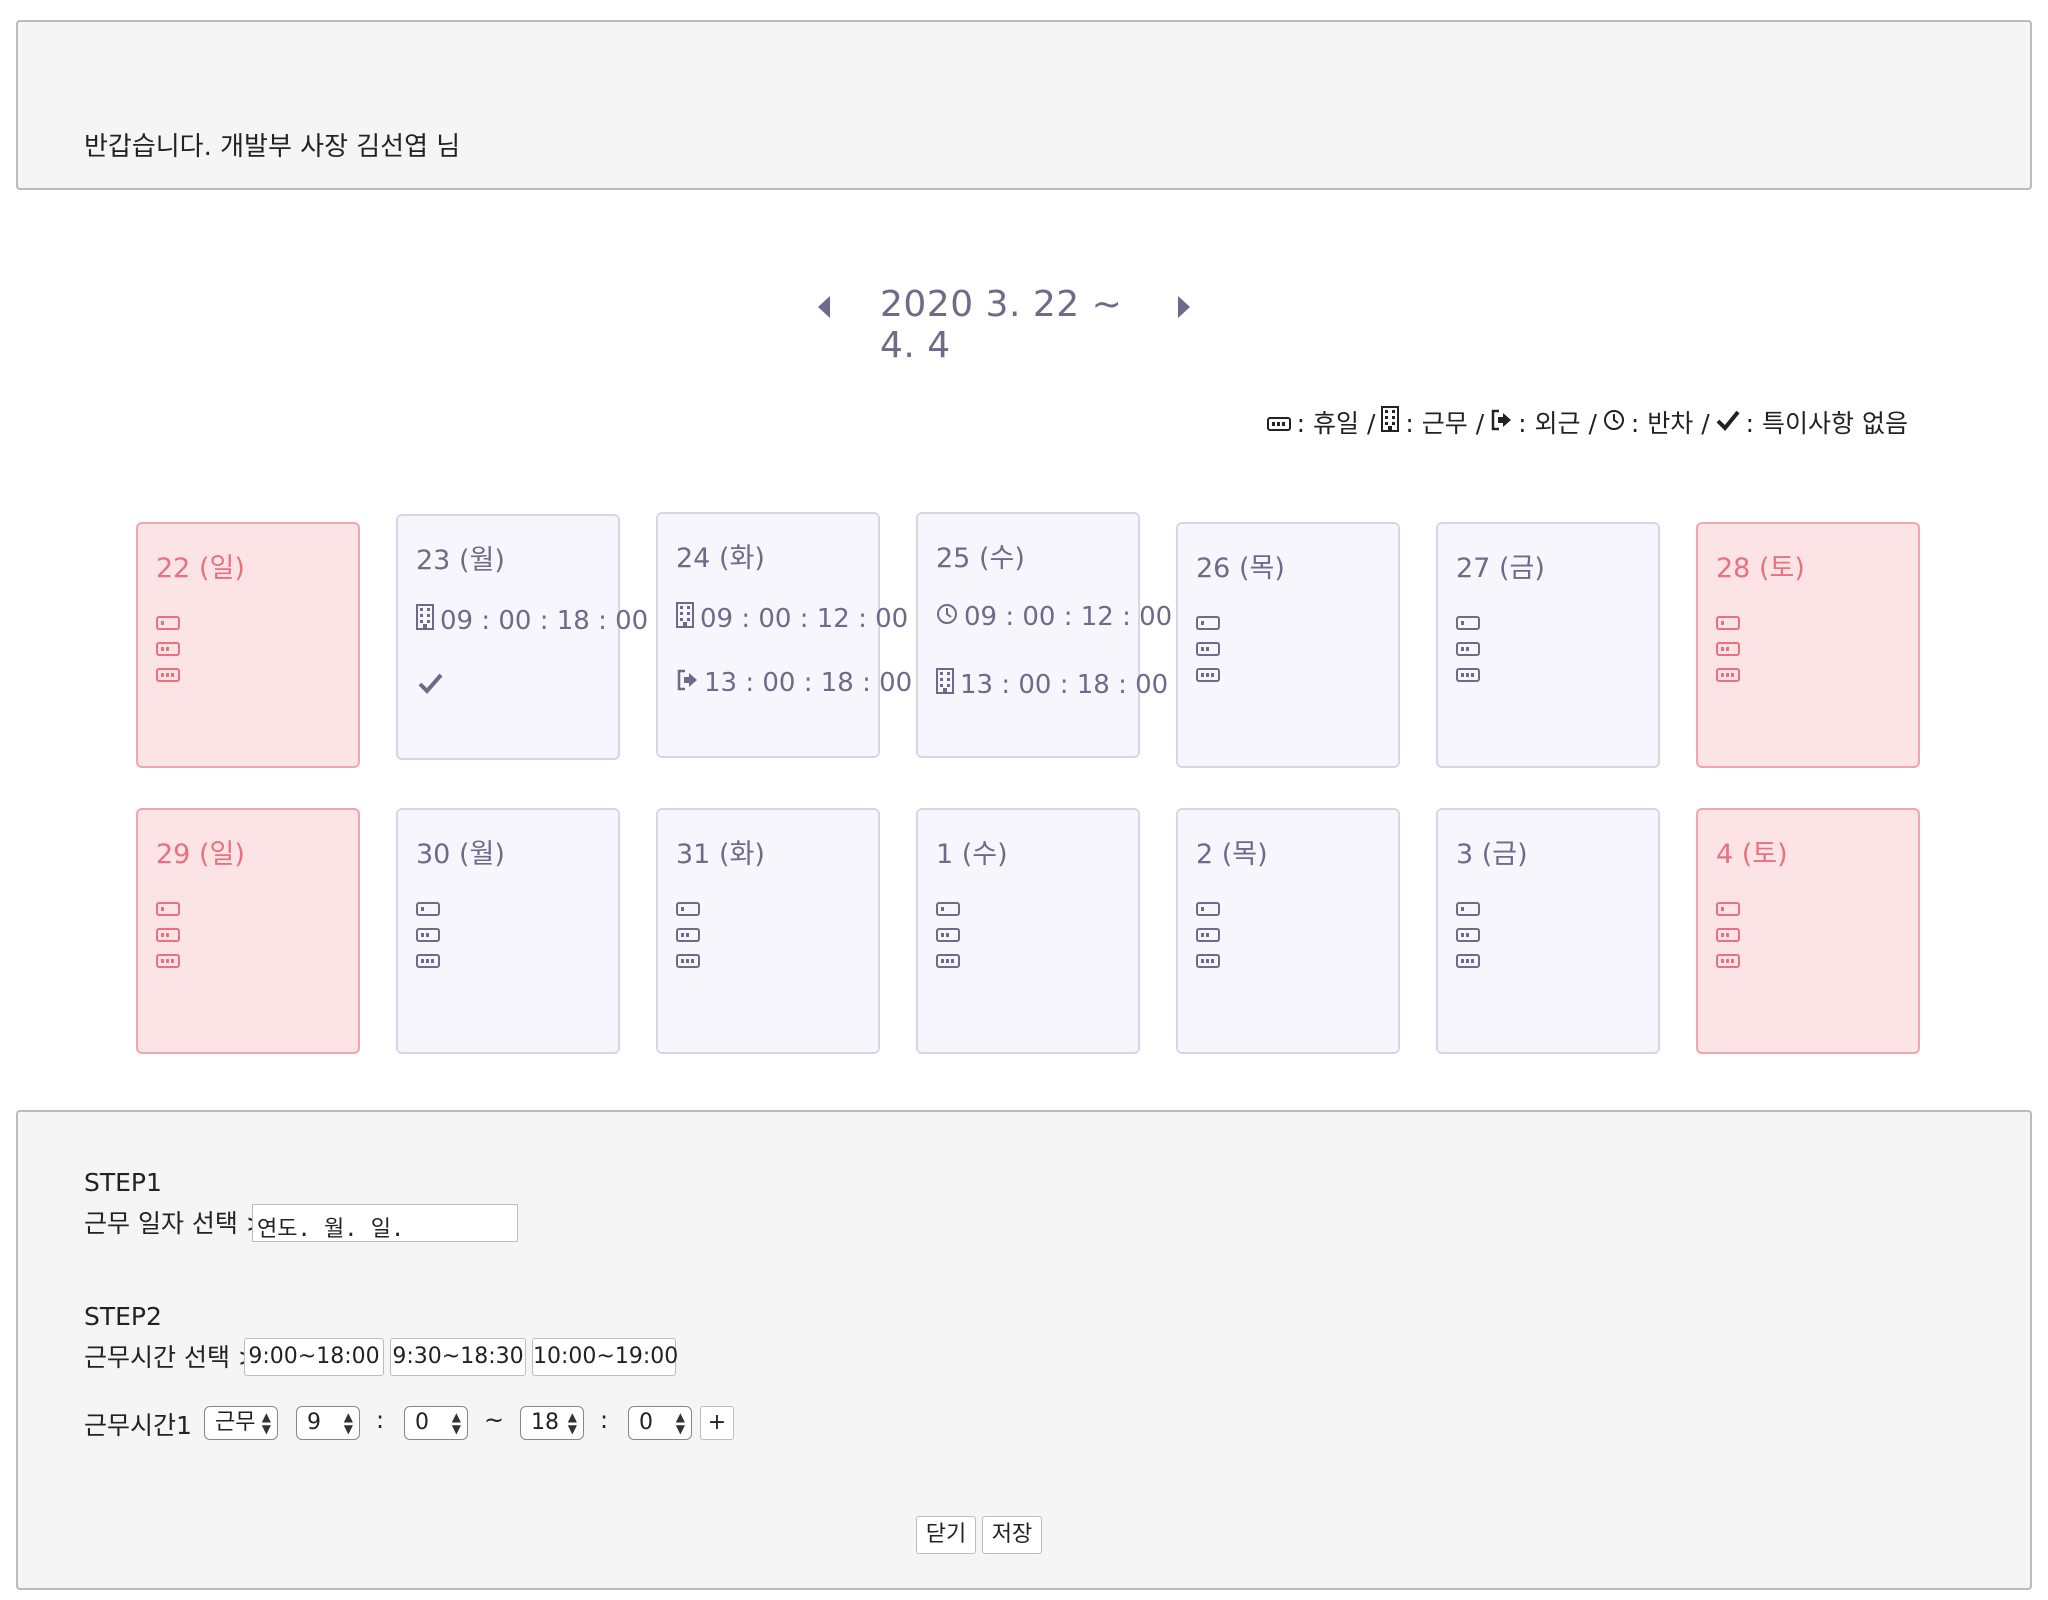  I want to click on work-type-select: 근무 ▲ ▼, so click(241, 1423).